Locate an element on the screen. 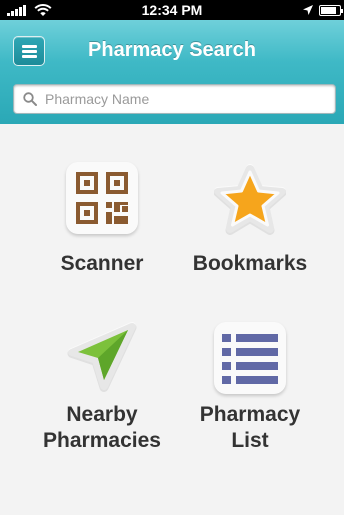 This screenshot has height=515, width=344. star-icon is located at coordinates (250, 200).